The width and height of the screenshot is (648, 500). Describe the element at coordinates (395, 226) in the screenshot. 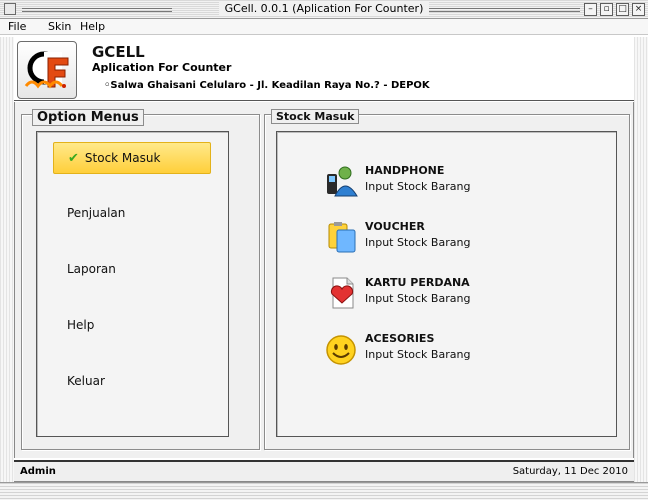

I see `stock-item-title: VOUCHER` at that location.